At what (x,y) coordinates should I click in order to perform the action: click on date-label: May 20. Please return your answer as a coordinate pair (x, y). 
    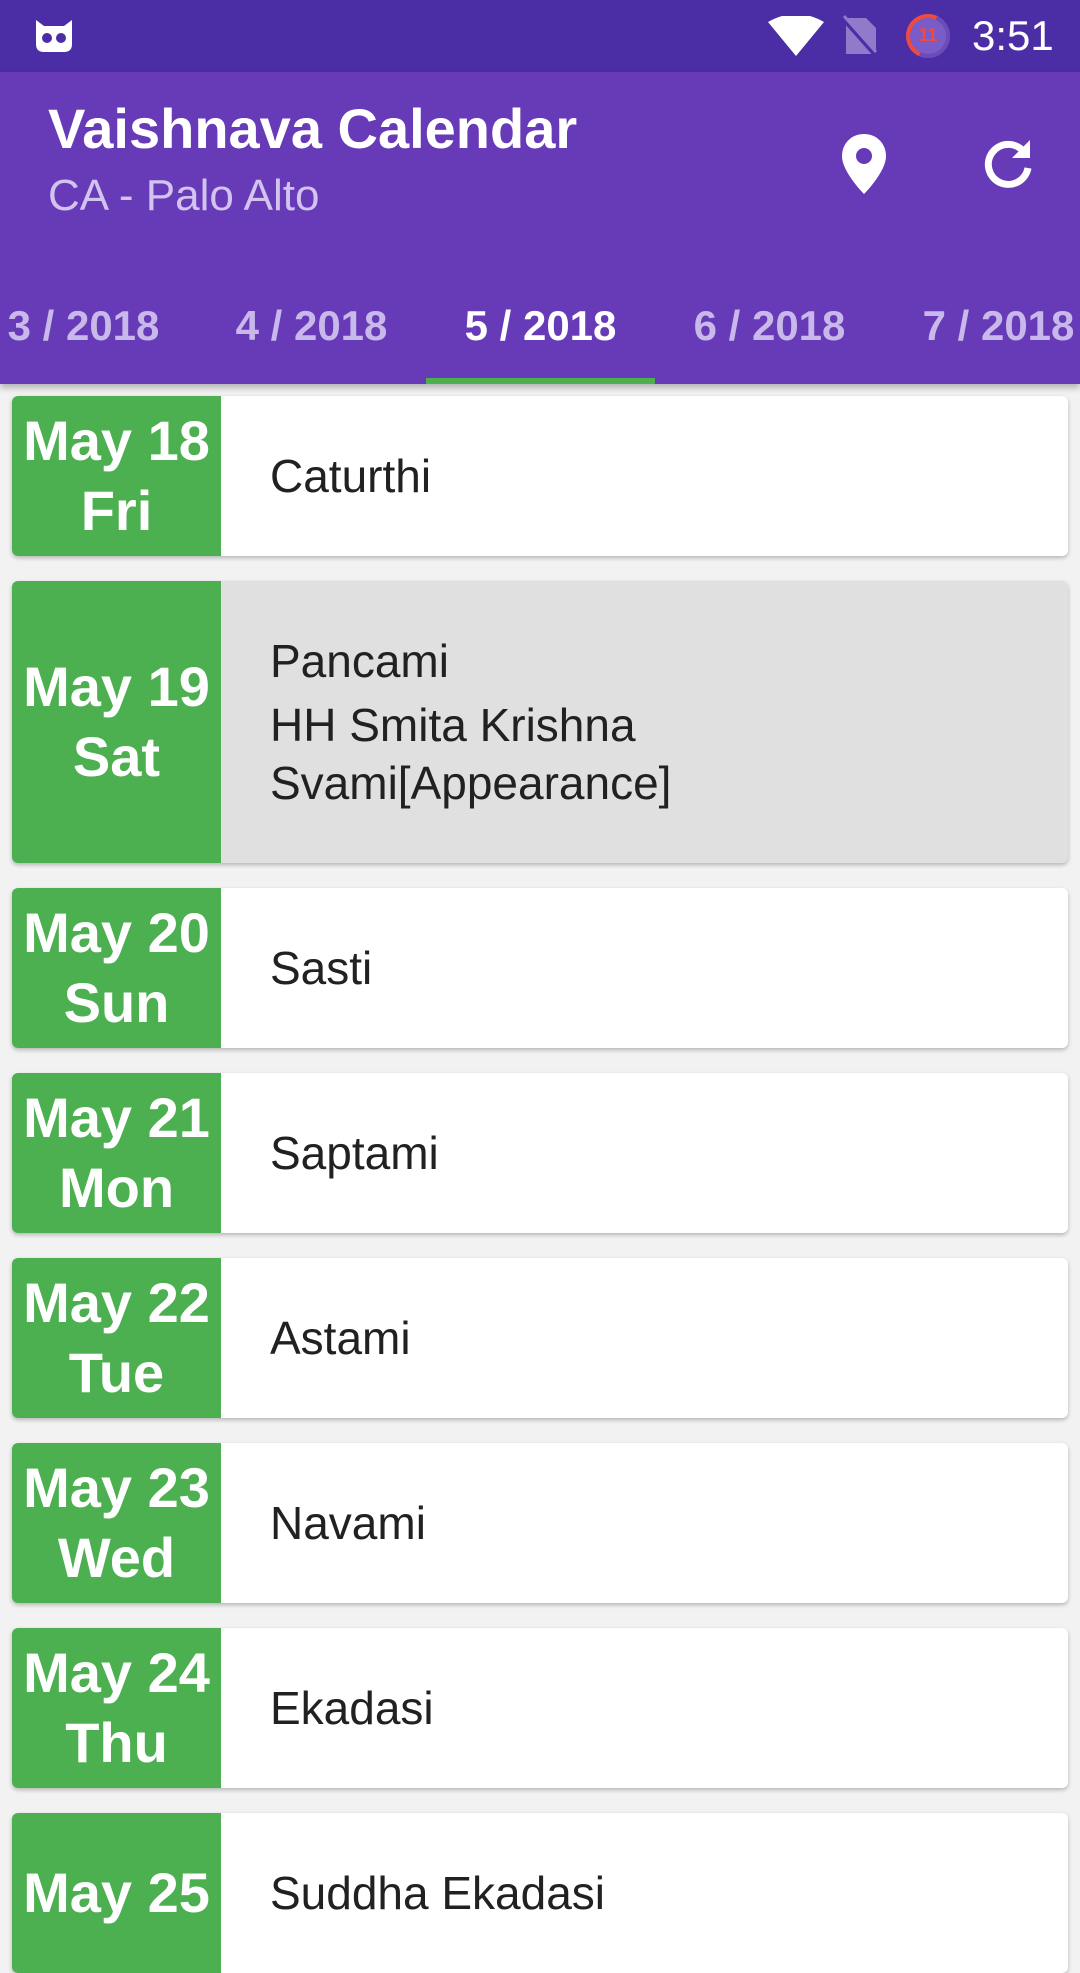
    Looking at the image, I should click on (116, 932).